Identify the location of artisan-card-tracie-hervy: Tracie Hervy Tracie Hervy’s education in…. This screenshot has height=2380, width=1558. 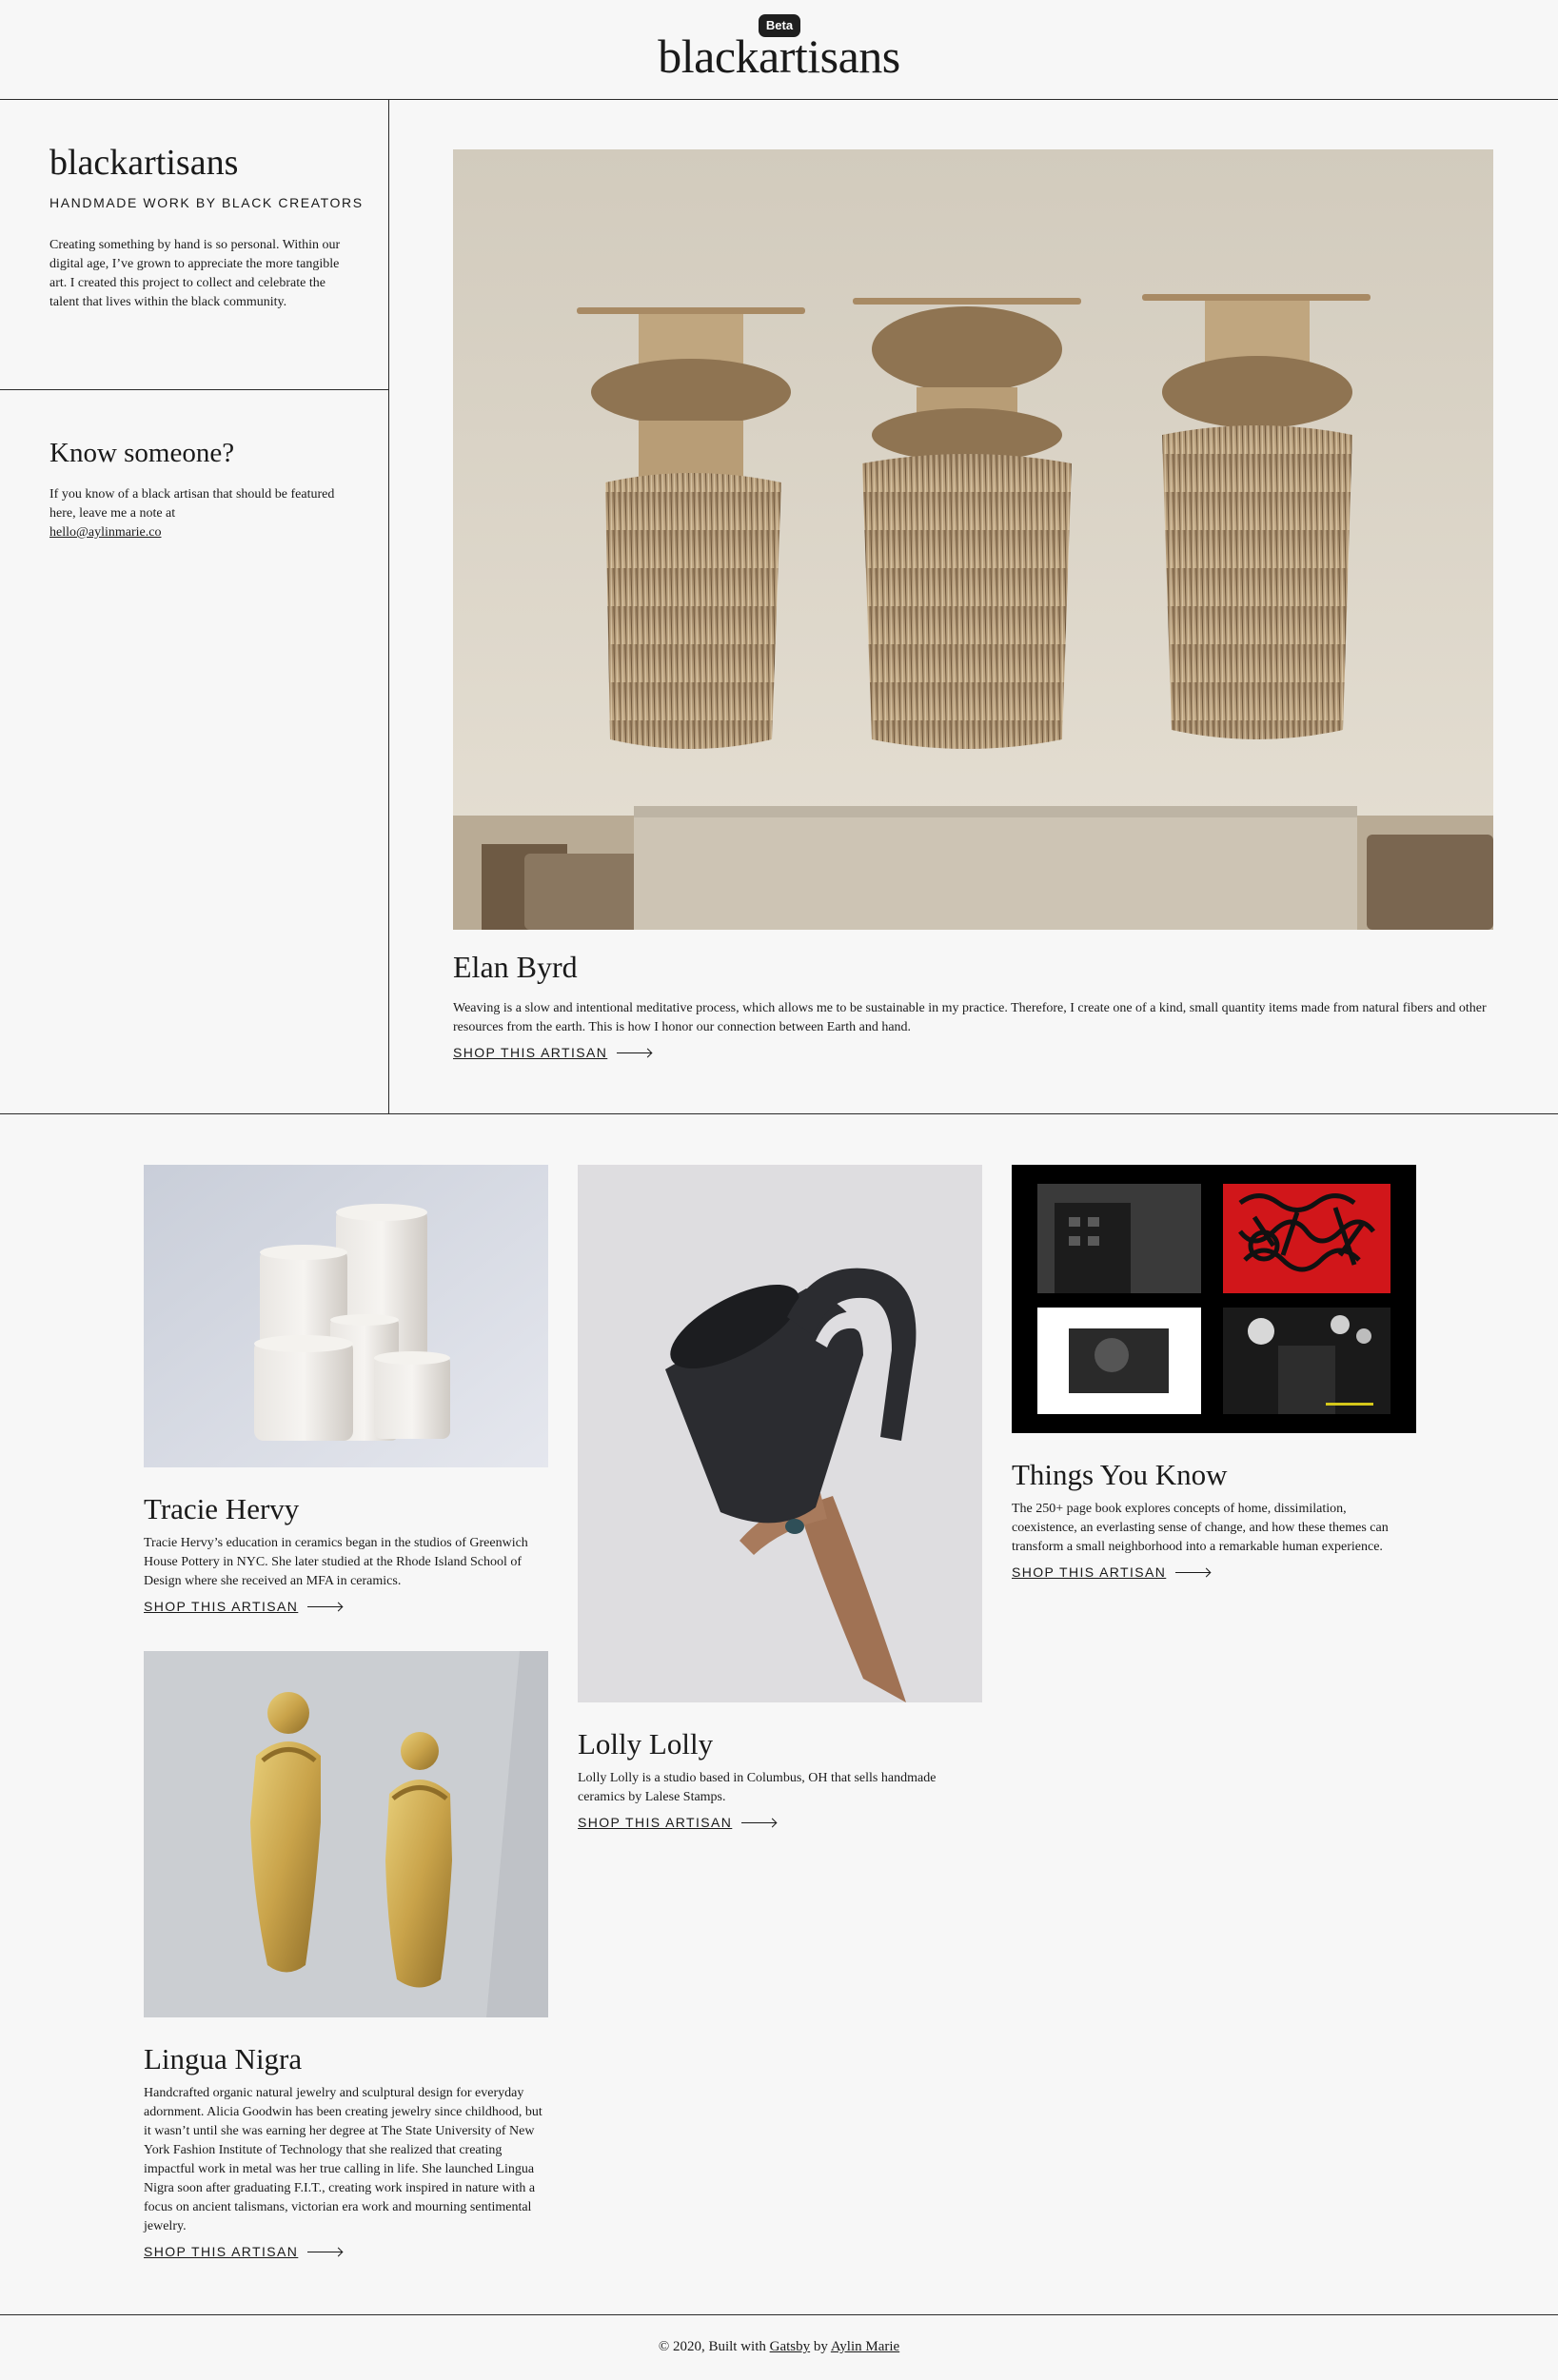
(346, 1390).